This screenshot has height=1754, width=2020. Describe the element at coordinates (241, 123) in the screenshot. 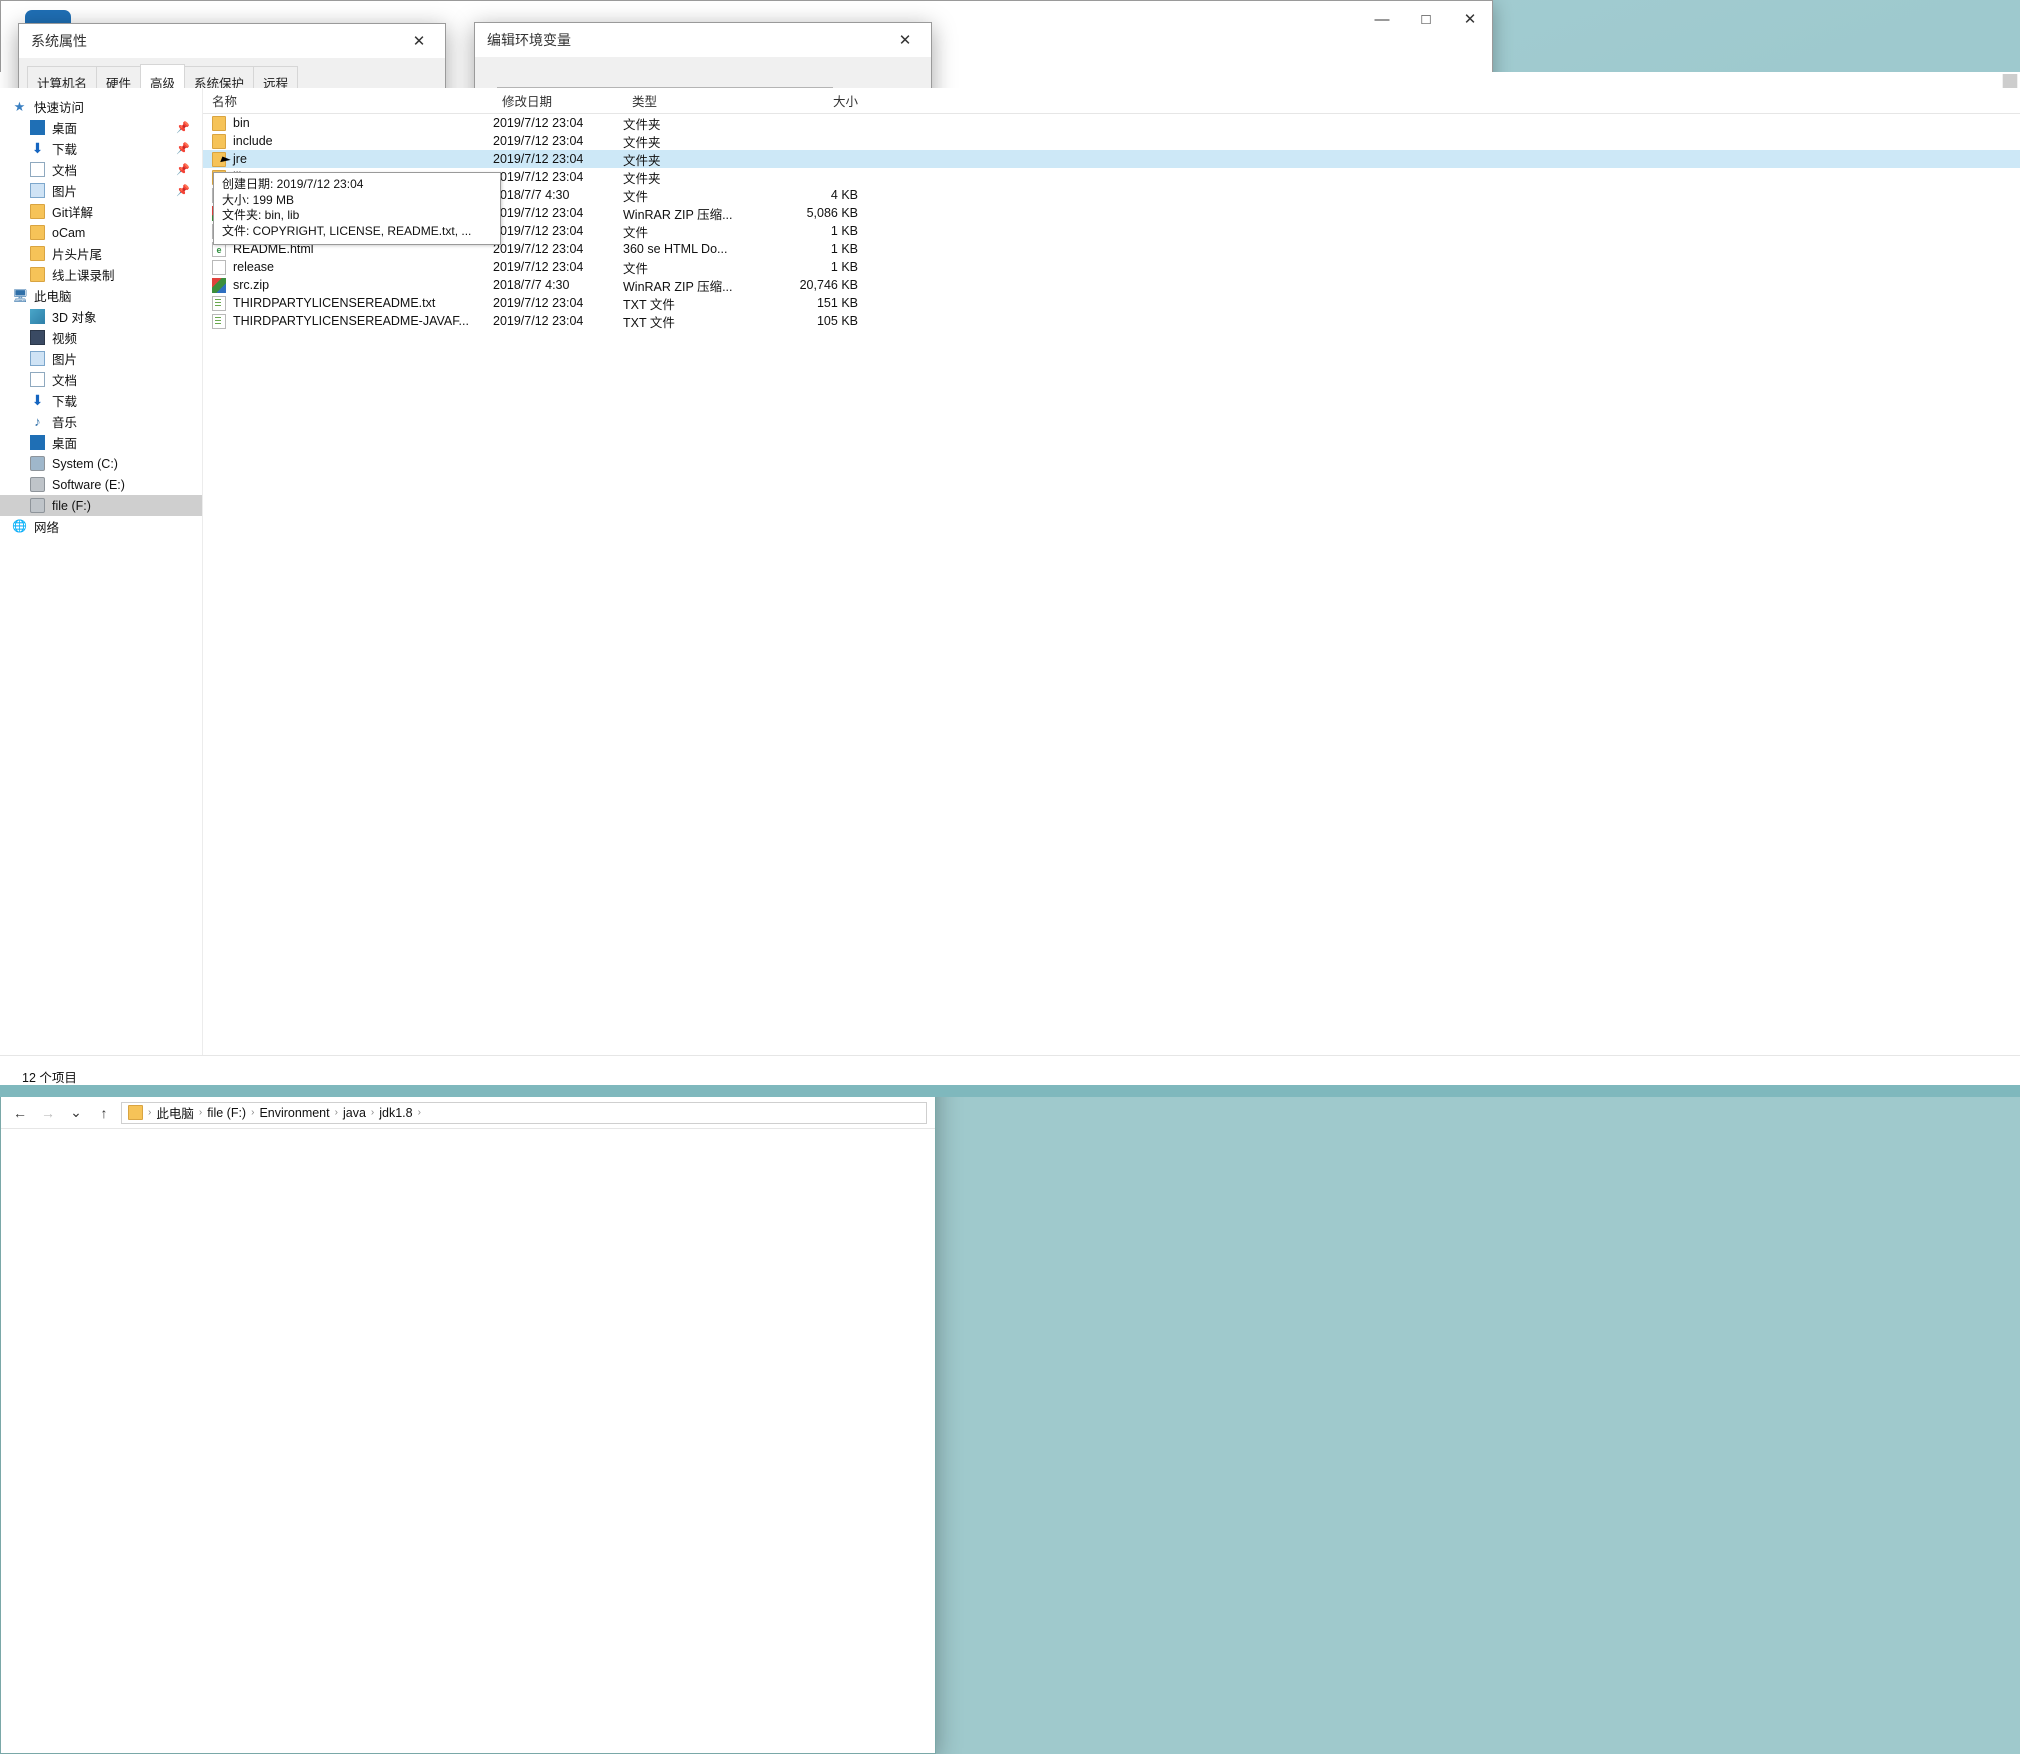

I see `file-name: bin` at that location.